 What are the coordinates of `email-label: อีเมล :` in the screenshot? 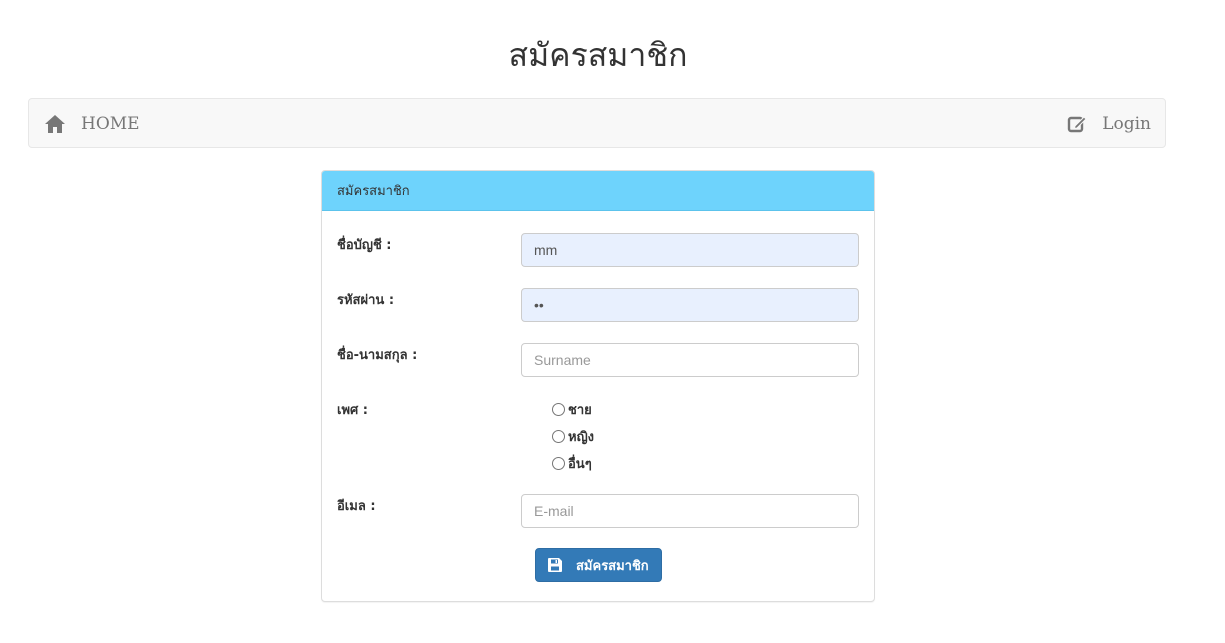 It's located at (356, 506).